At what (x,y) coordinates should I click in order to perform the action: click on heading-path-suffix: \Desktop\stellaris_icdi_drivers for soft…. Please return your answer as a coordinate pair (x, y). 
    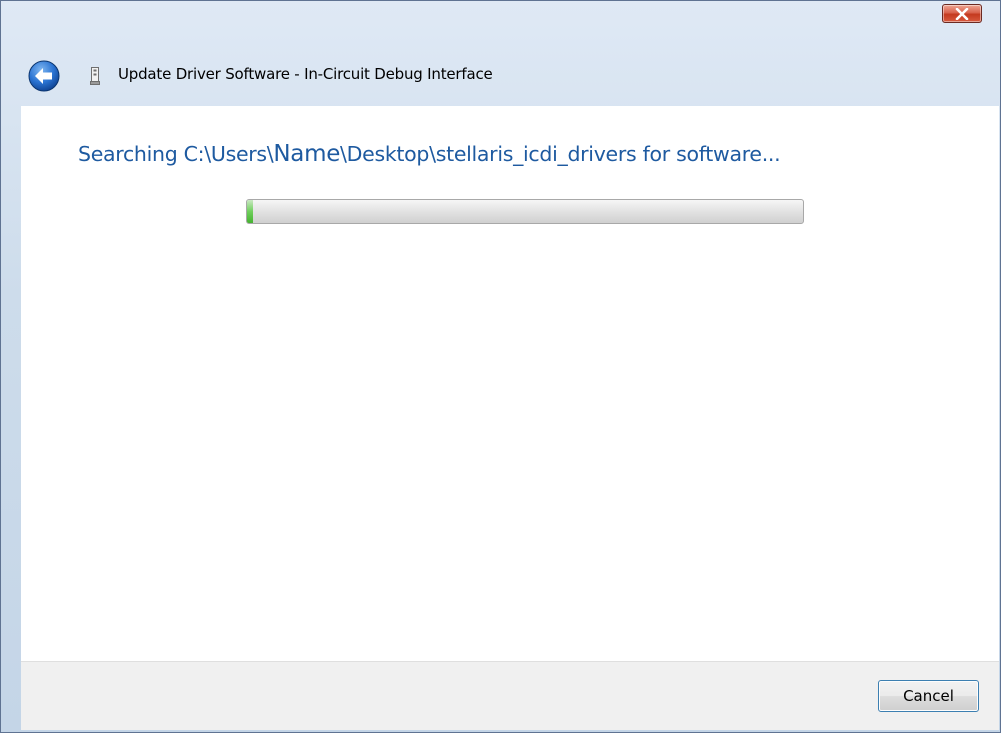
    Looking at the image, I should click on (560, 154).